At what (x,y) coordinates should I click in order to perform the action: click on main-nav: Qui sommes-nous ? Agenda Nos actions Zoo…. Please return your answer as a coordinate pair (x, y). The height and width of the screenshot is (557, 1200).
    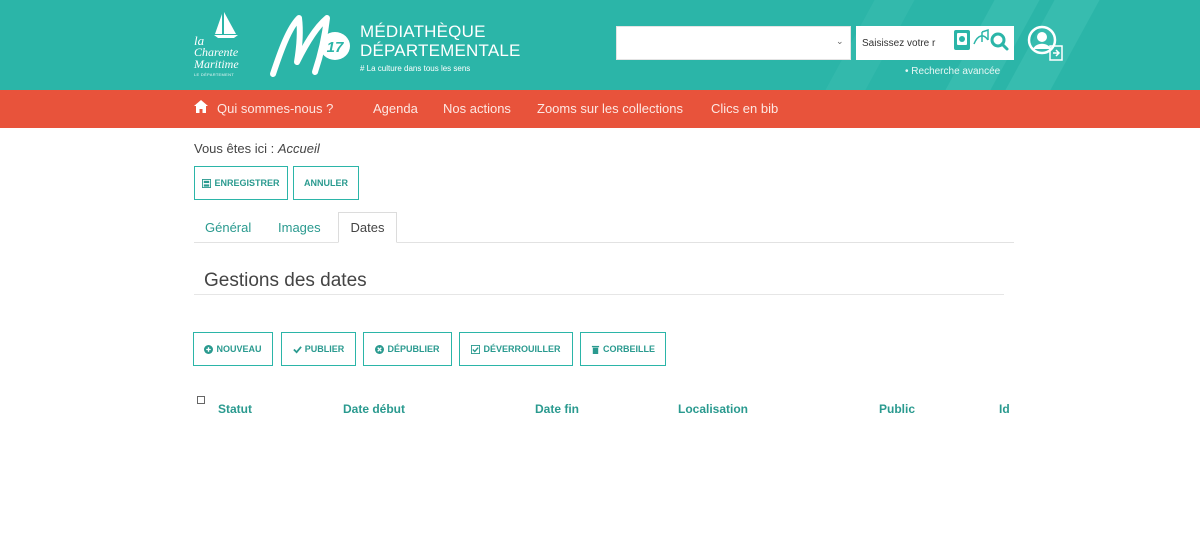
    Looking at the image, I should click on (600, 109).